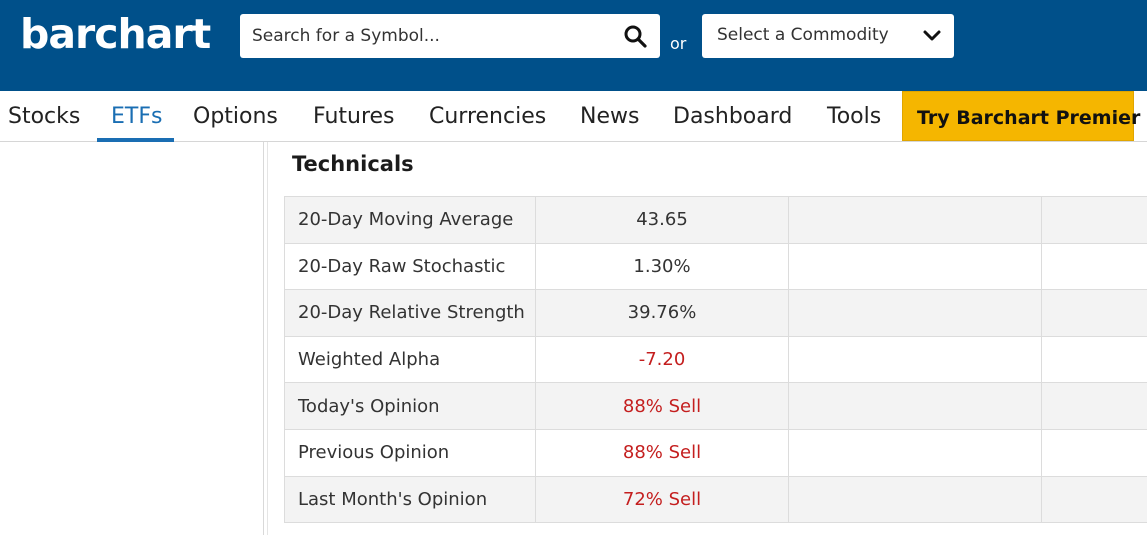 The width and height of the screenshot is (1147, 535). I want to click on commodity-select: Select a Commodity, so click(828, 36).